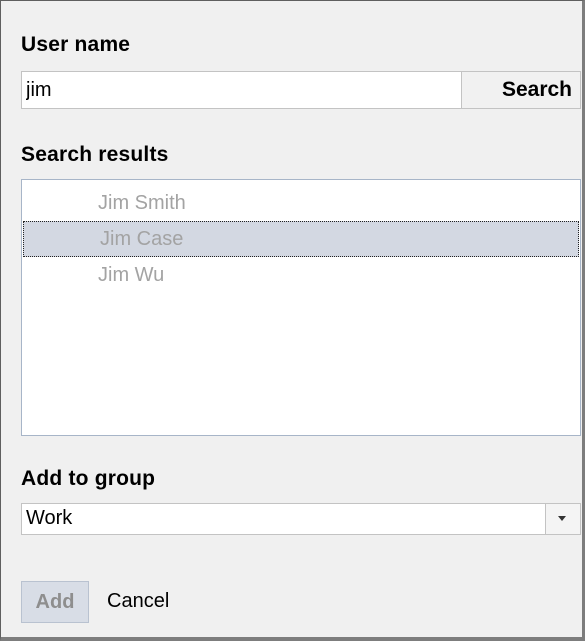  I want to click on user-name-label: User name, so click(76, 44).